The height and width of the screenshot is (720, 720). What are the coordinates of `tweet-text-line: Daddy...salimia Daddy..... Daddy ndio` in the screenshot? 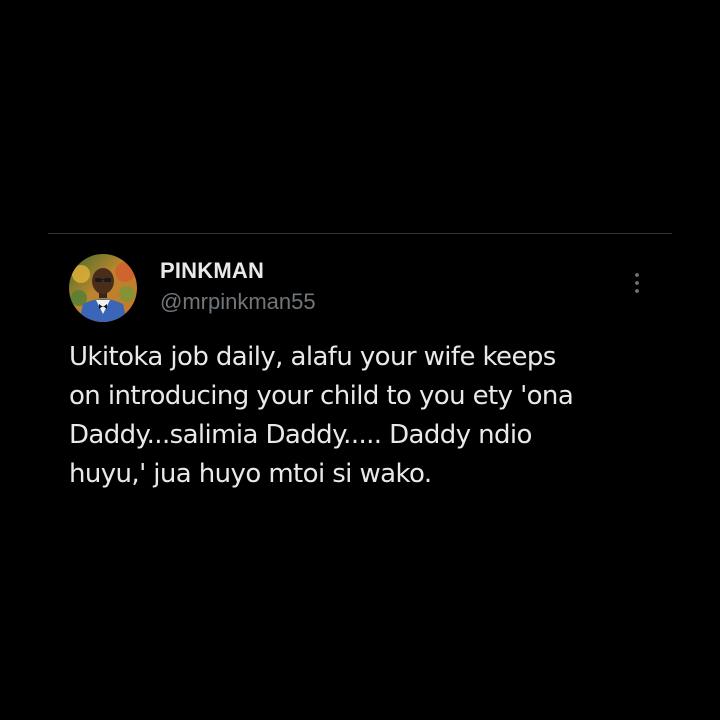 It's located at (300, 435).